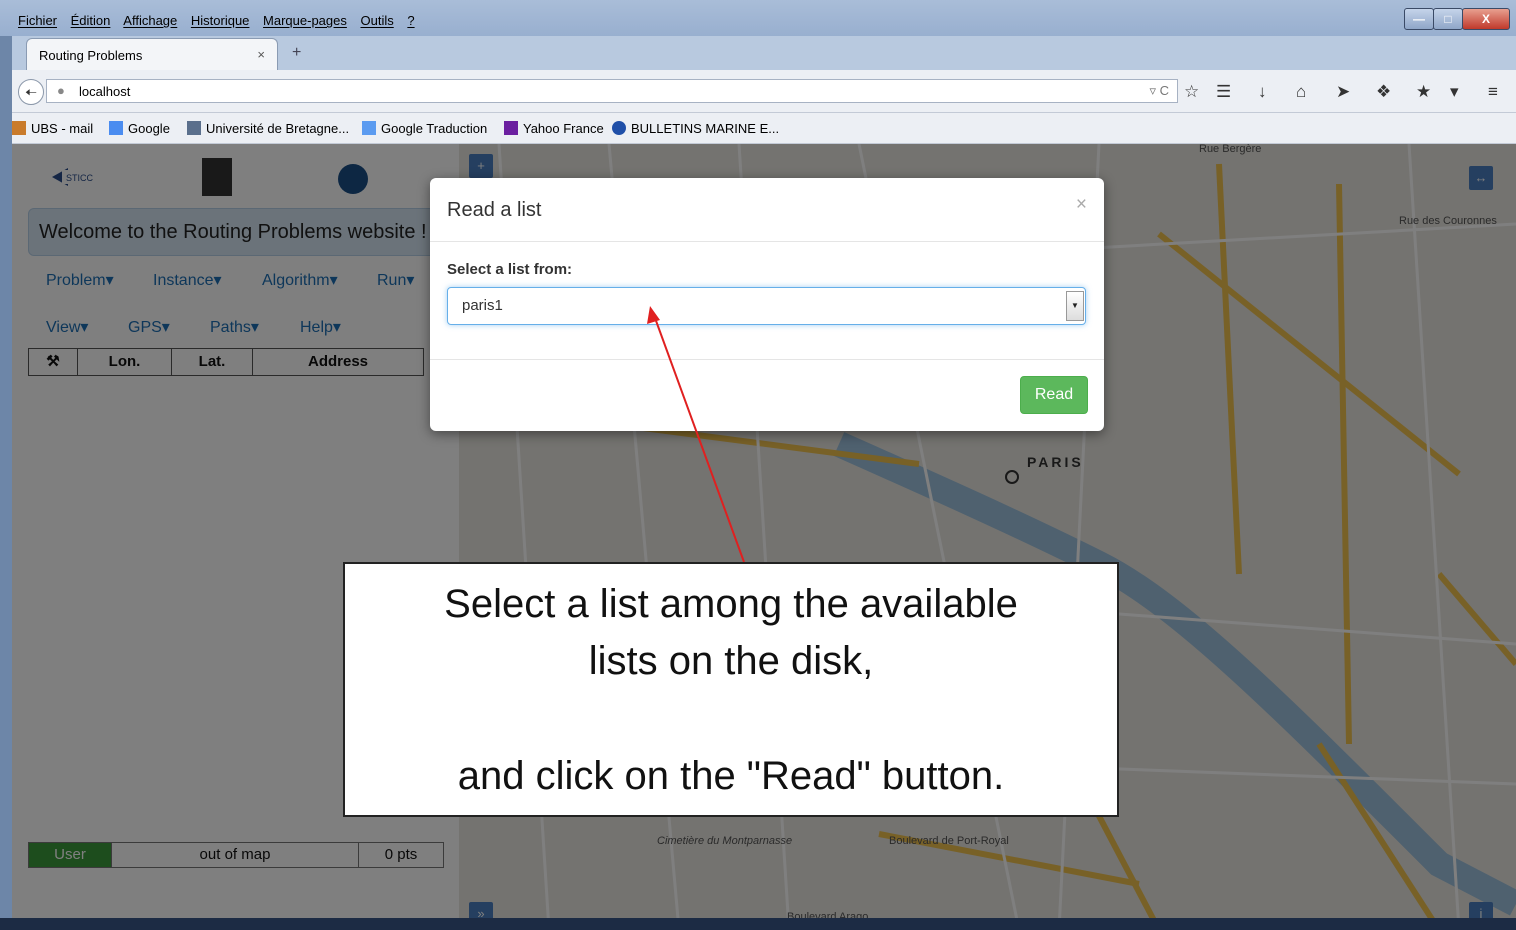 The image size is (1516, 930). What do you see at coordinates (731, 776) in the screenshot?
I see `instruction-line-3: and click on the "Read" button.` at bounding box center [731, 776].